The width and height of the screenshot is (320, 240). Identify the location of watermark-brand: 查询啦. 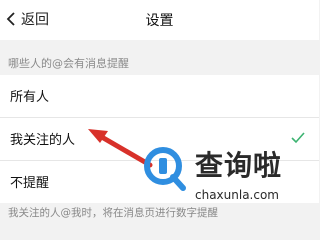
(239, 165).